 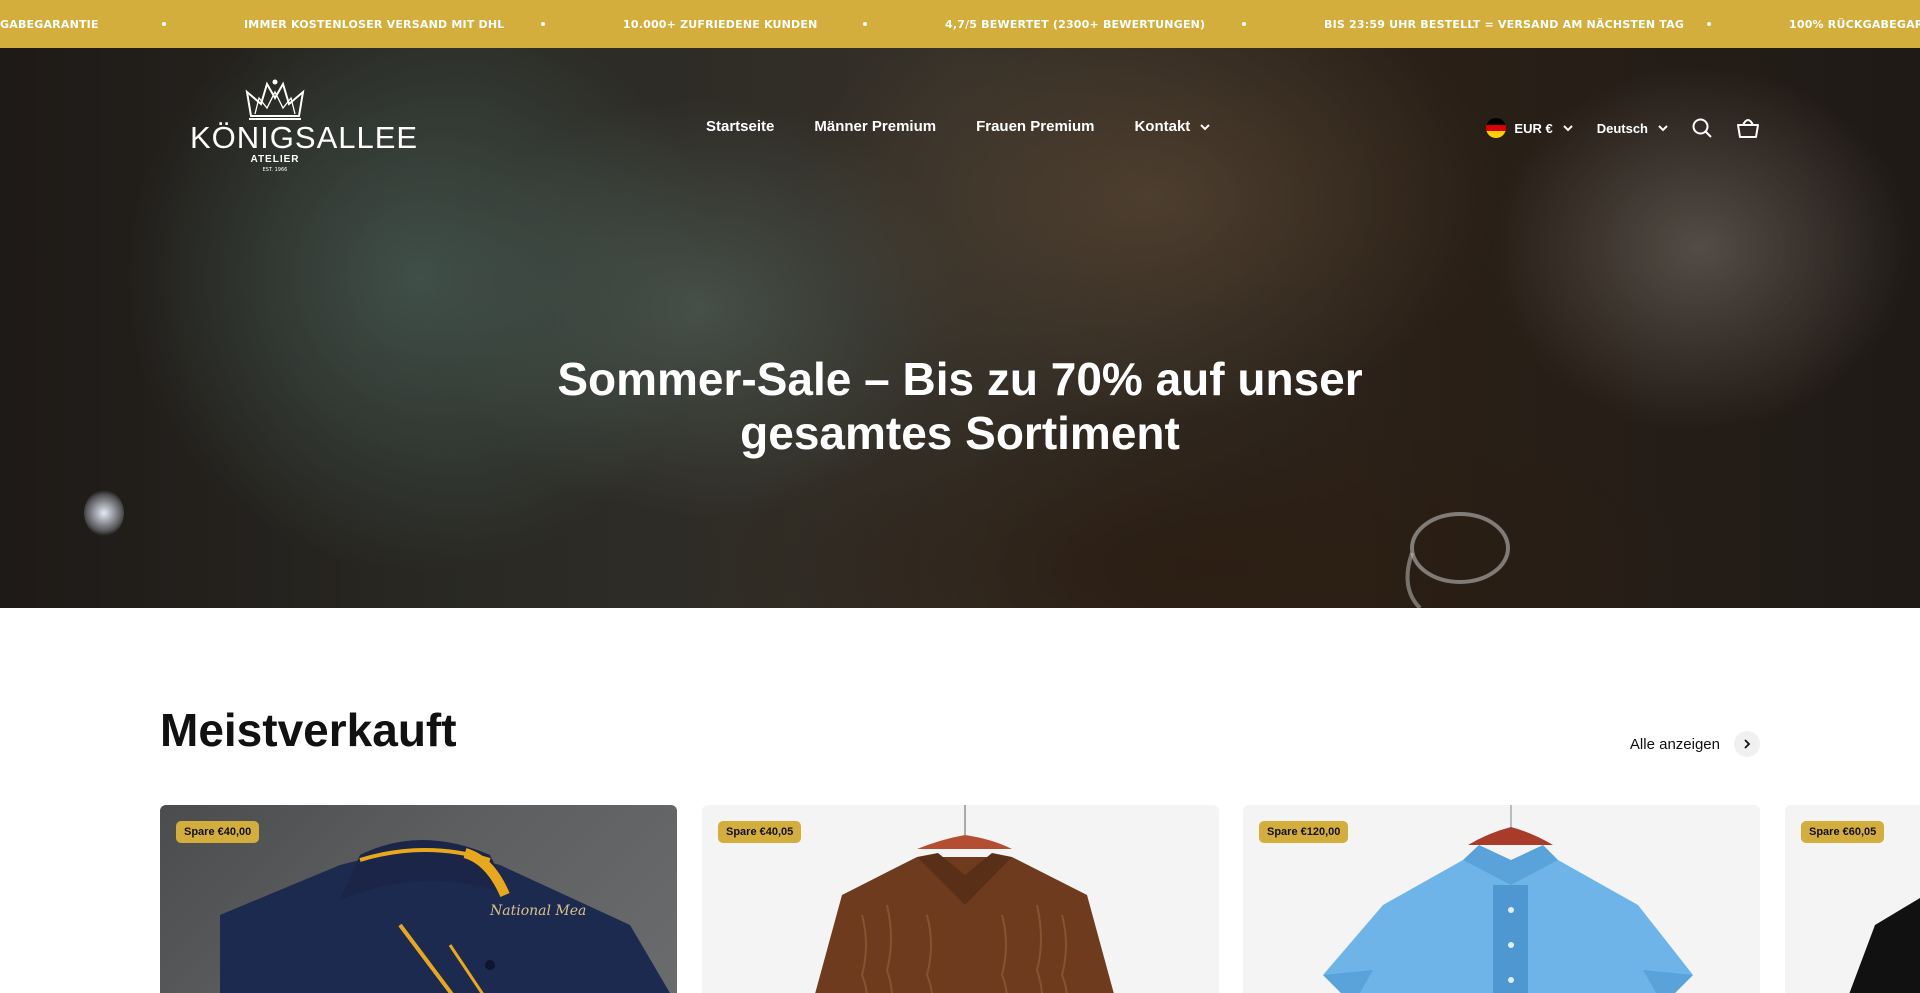 What do you see at coordinates (1075, 24) in the screenshot?
I see `announcement-item: 4,7/5 BEWERTET (2300+ BEWERTUNGEN)` at bounding box center [1075, 24].